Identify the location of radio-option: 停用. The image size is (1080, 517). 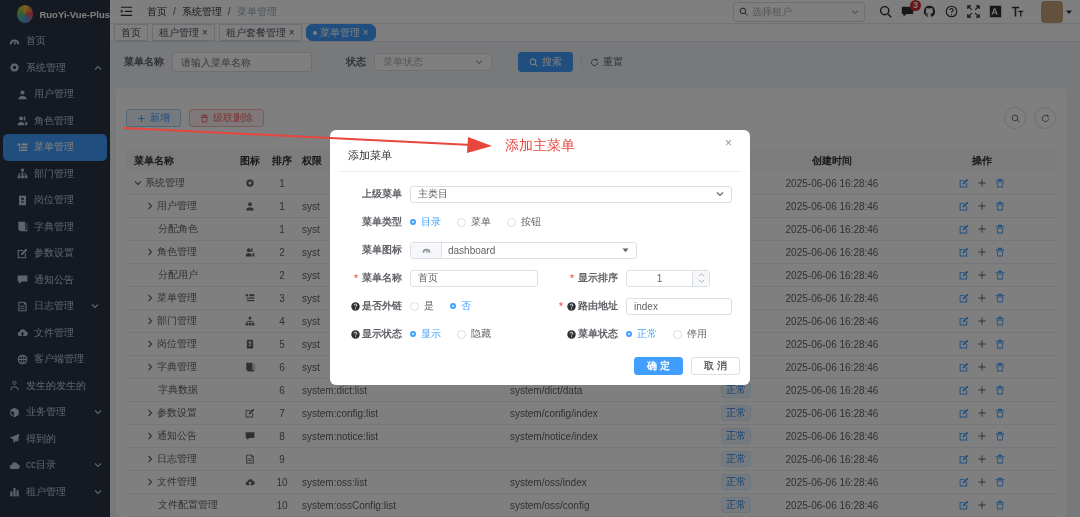
(690, 334).